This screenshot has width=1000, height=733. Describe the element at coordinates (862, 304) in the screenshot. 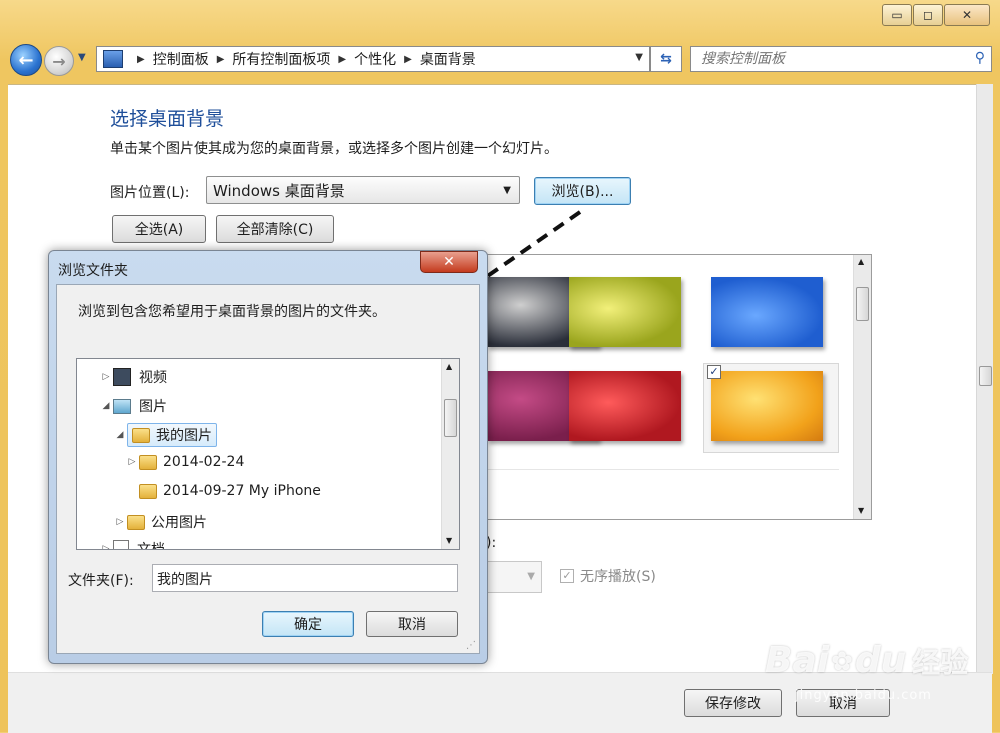

I see `gallery-scroll-thumb` at that location.